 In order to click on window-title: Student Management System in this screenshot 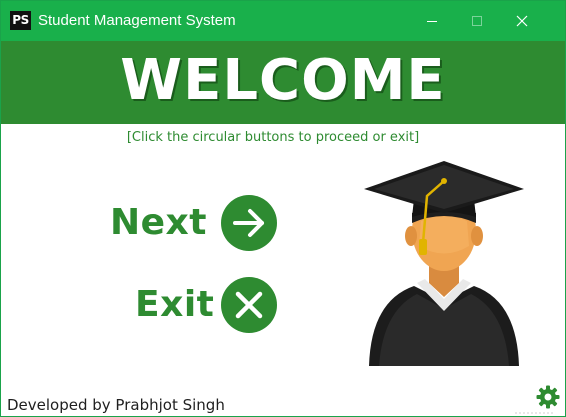, I will do `click(137, 20)`.